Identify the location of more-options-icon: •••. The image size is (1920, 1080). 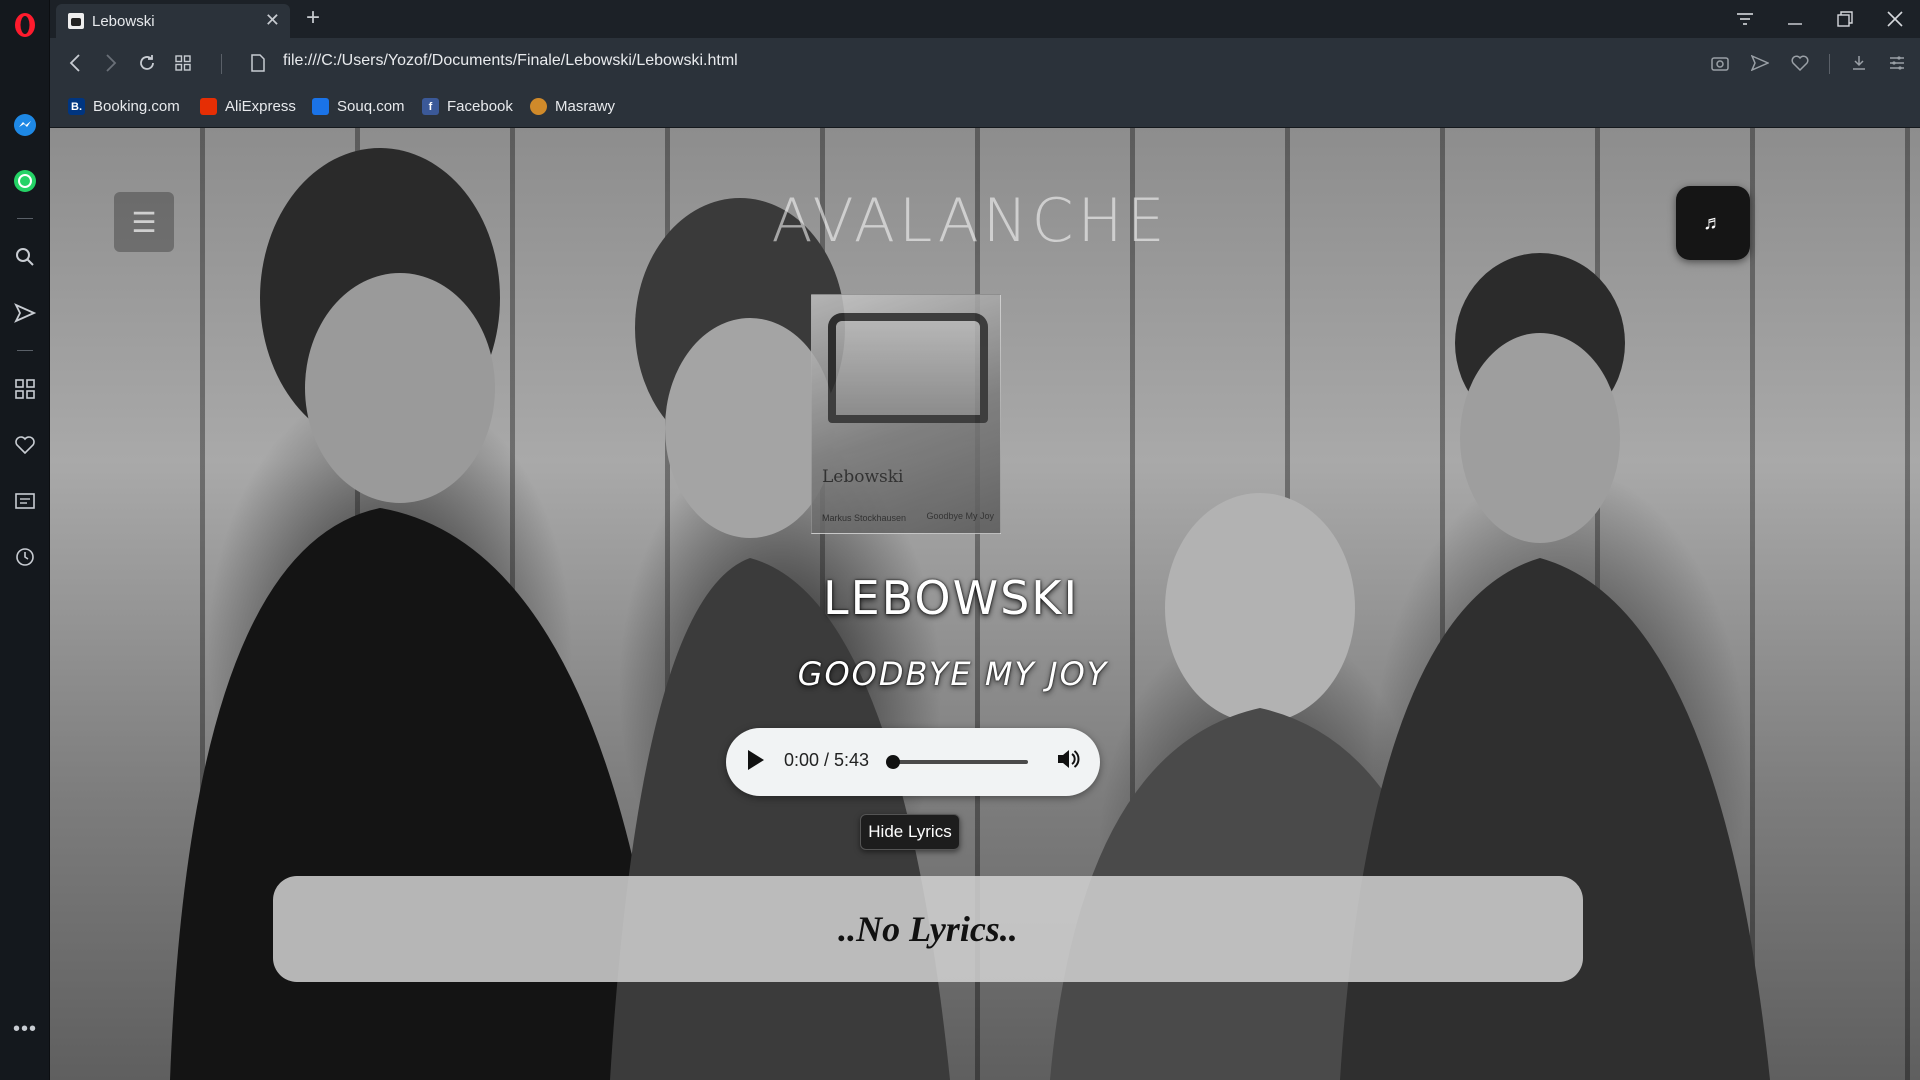
(25, 1029).